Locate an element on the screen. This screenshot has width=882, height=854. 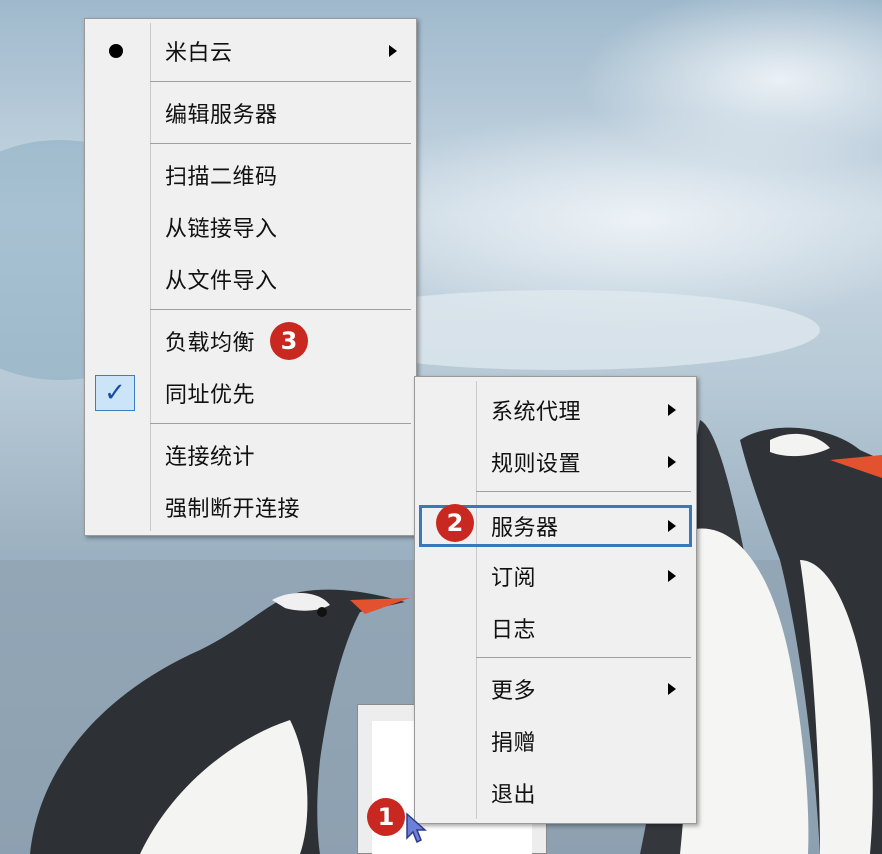
menu-item-system-proxy: 系统代理 is located at coordinates (555, 410).